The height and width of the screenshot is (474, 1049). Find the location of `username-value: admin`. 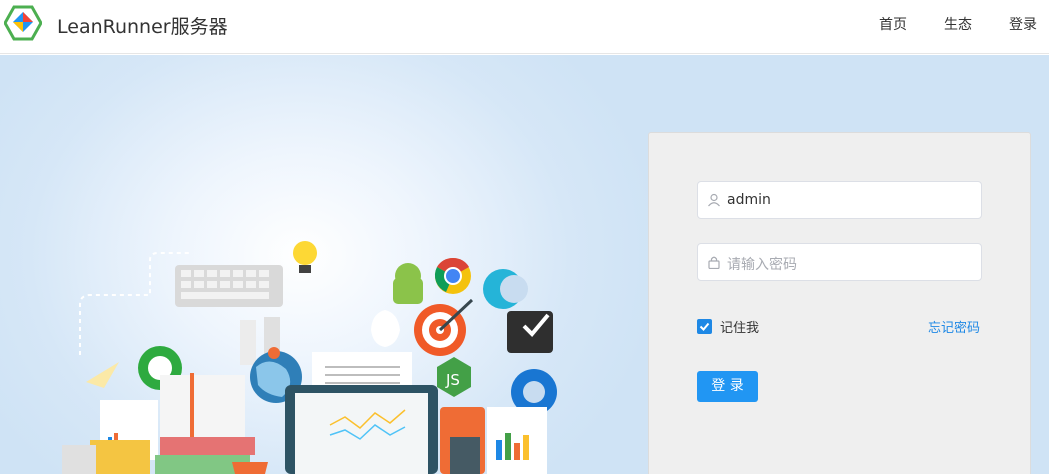

username-value: admin is located at coordinates (749, 200).